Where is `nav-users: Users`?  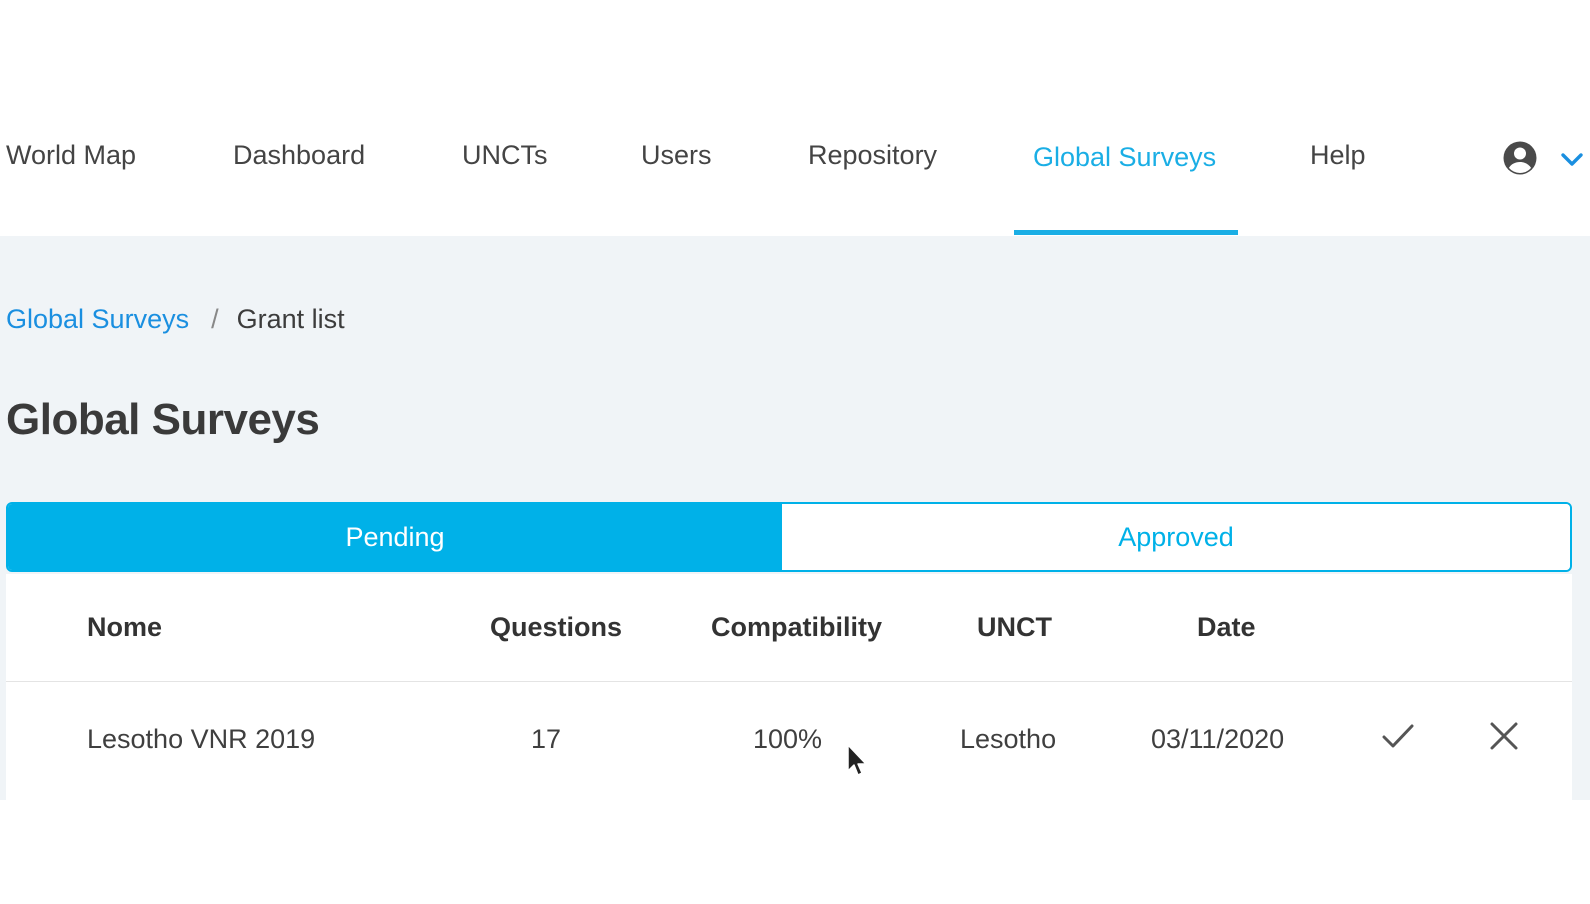 nav-users: Users is located at coordinates (676, 155).